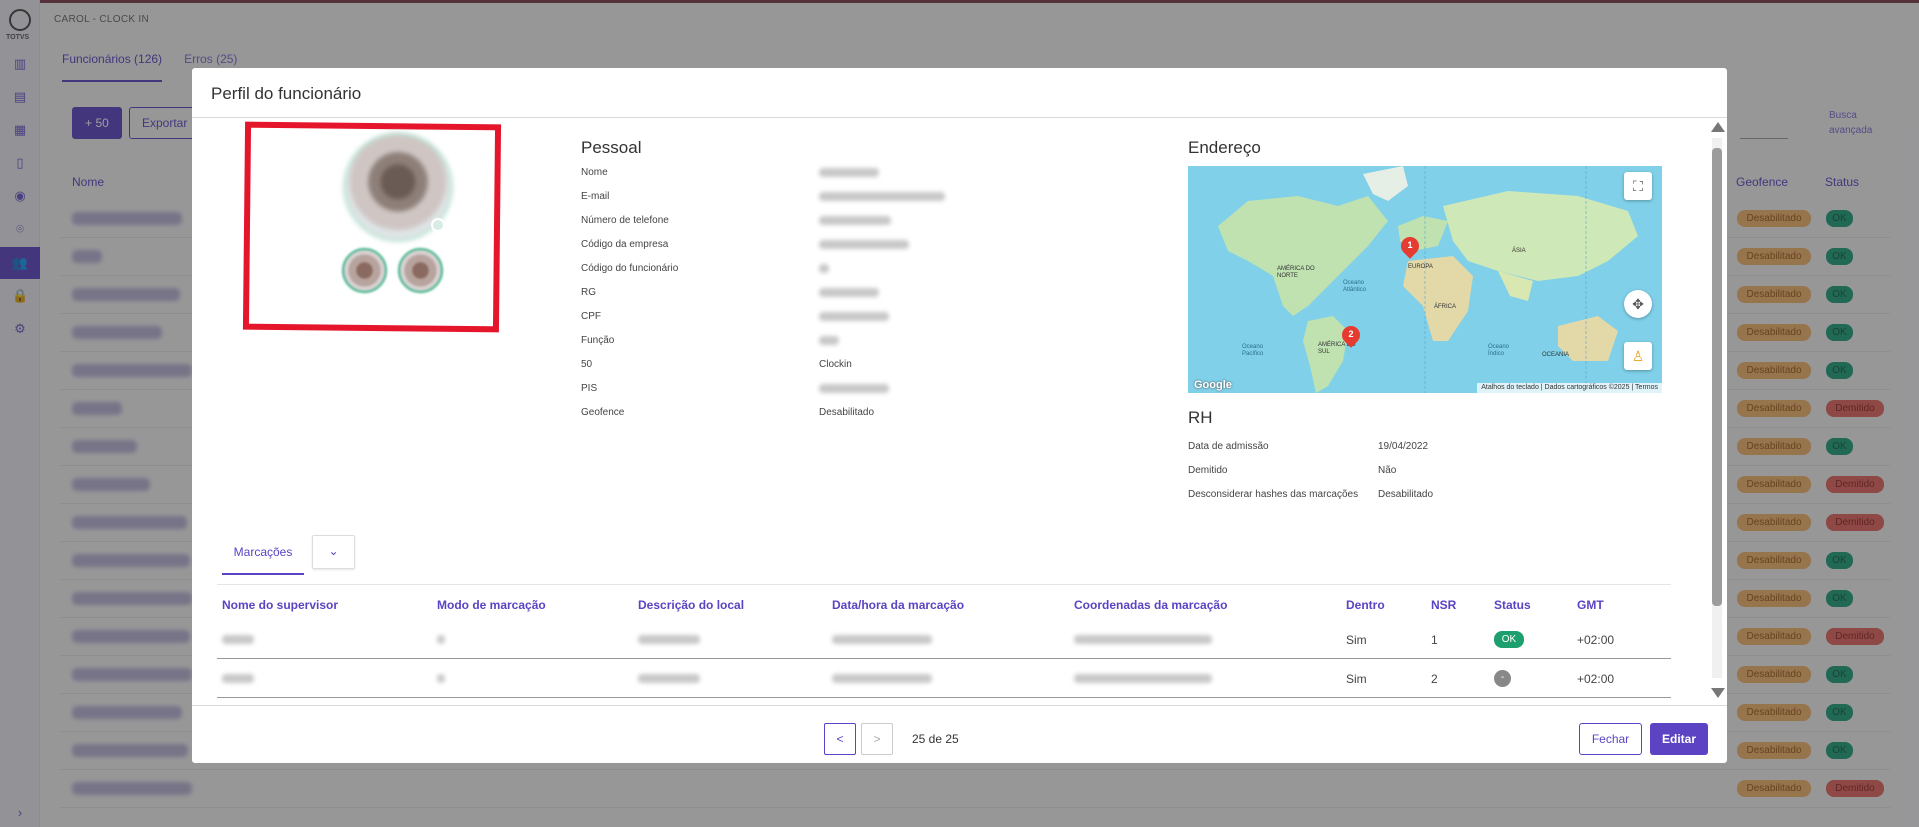  What do you see at coordinates (1355, 286) in the screenshot?
I see `map-label-atlantic: Oceano Atlântico` at bounding box center [1355, 286].